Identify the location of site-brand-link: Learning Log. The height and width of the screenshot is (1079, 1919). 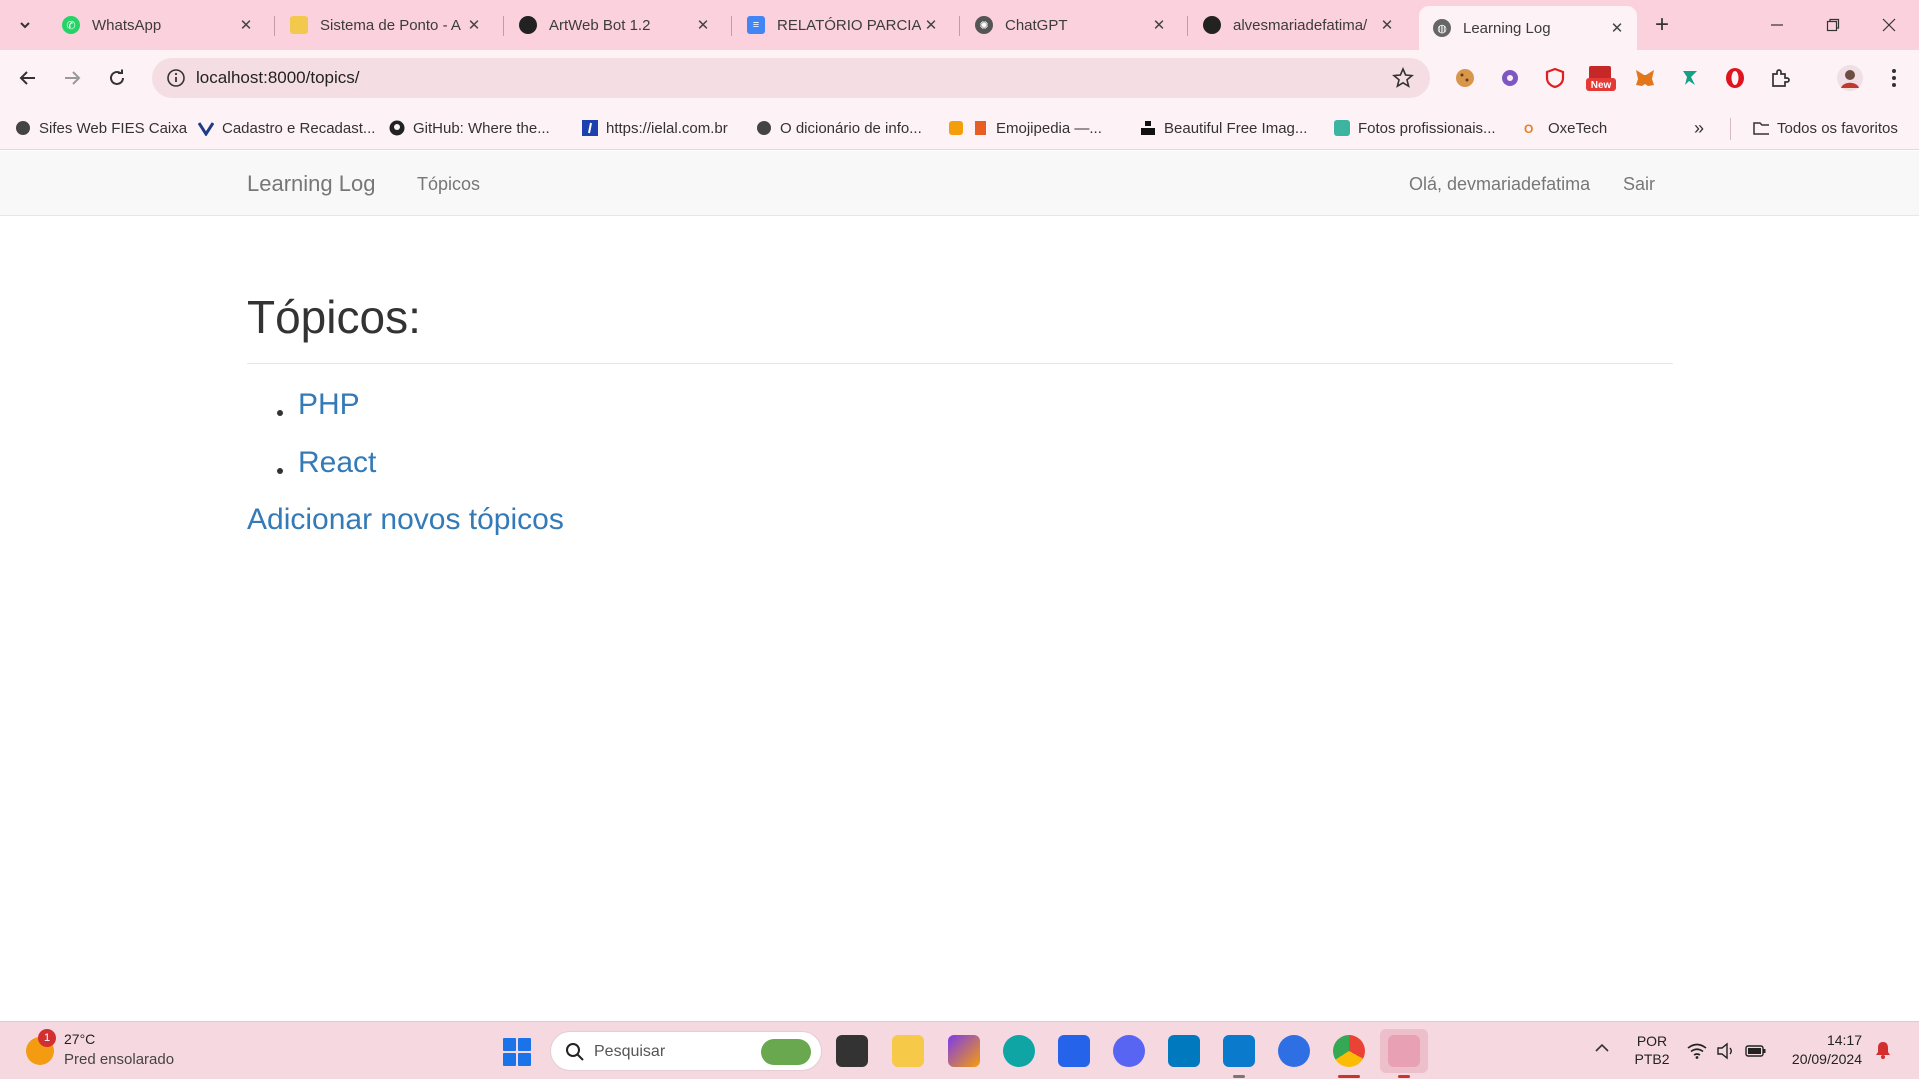
(311, 184).